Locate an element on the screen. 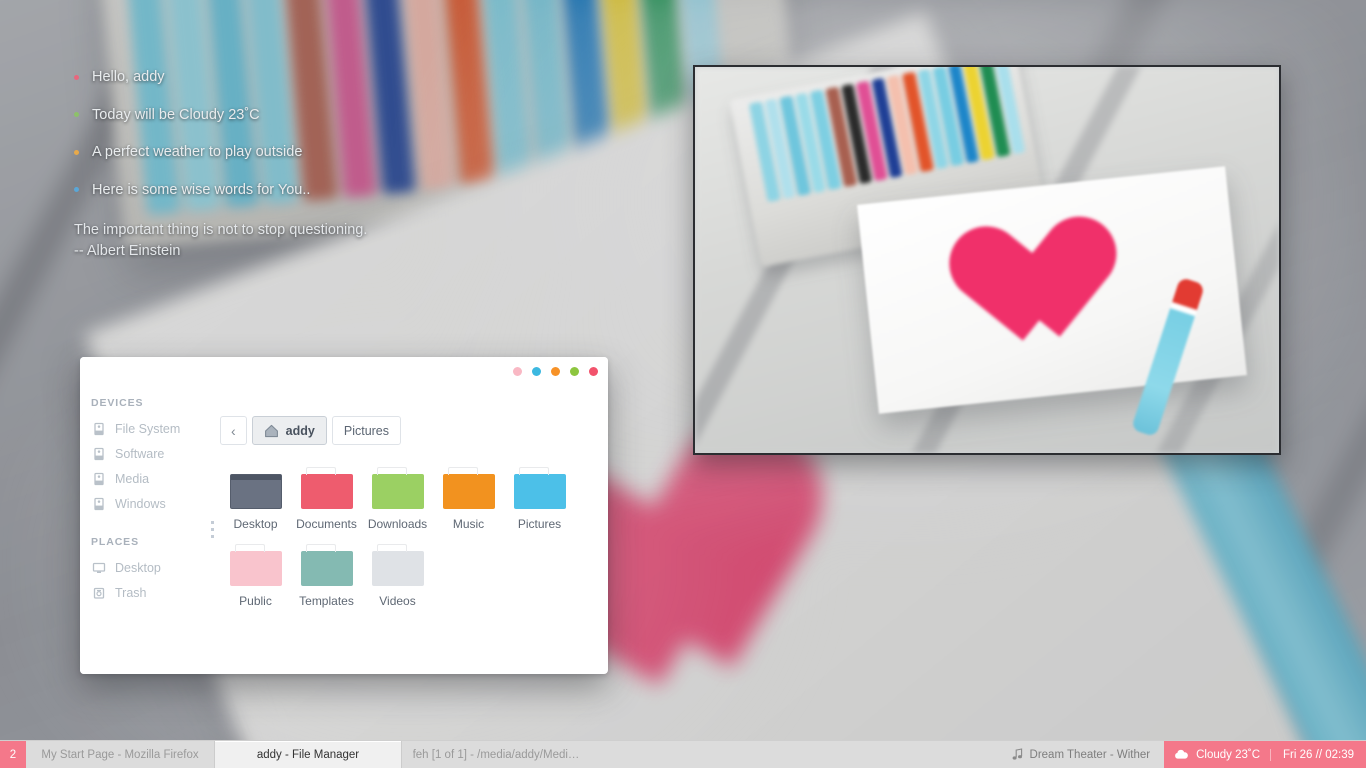 This screenshot has height=768, width=1366. cloud-icon is located at coordinates (1181, 754).